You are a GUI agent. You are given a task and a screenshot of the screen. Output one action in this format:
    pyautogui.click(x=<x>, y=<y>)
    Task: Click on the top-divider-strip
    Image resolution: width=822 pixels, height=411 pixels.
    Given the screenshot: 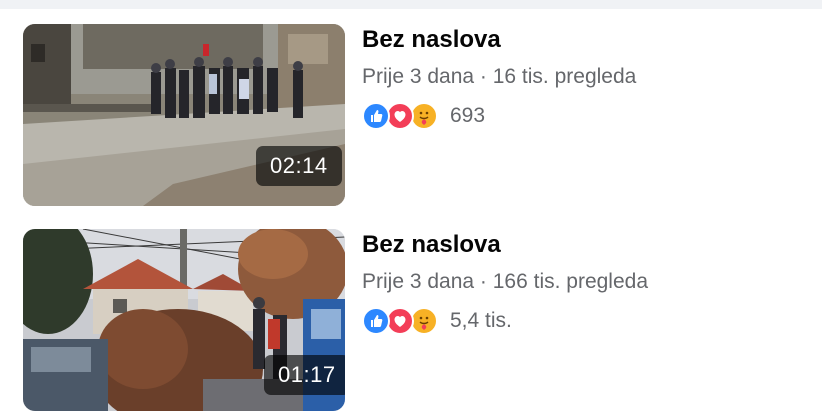 What is the action you would take?
    pyautogui.click(x=411, y=4)
    